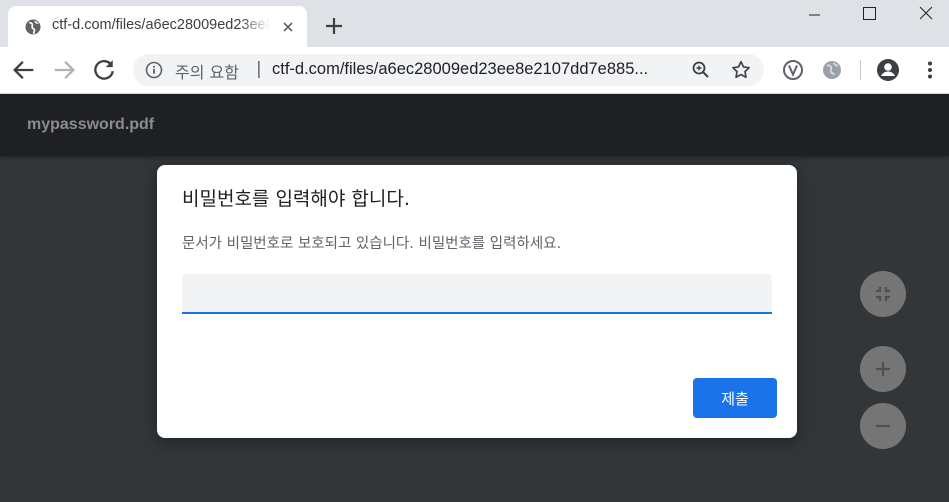 The image size is (949, 502). What do you see at coordinates (24, 70) in the screenshot?
I see `back-arrow-icon` at bounding box center [24, 70].